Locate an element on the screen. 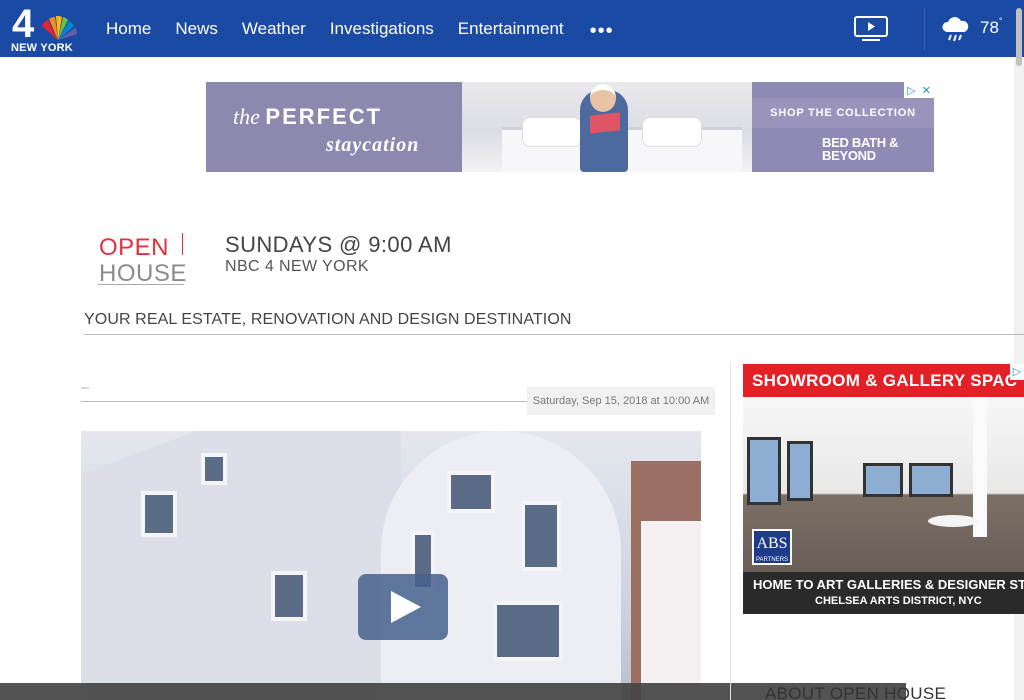  ad-book is located at coordinates (605, 123).